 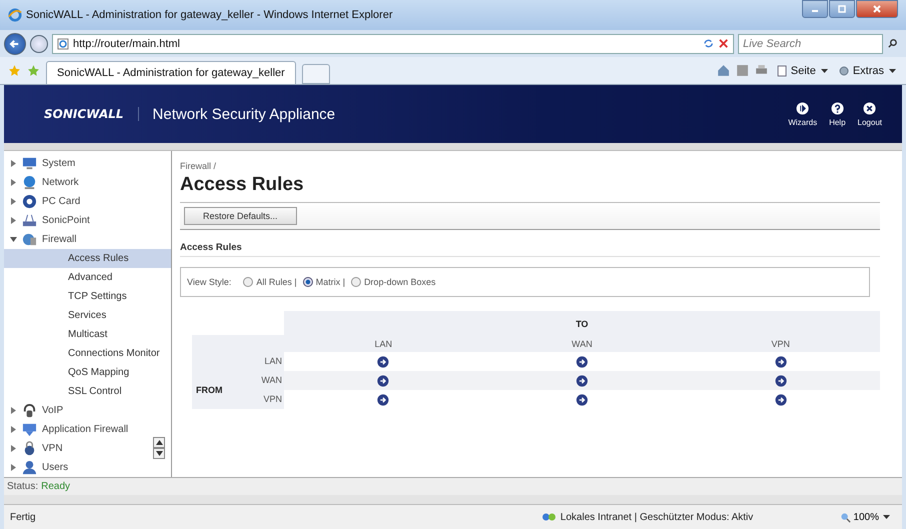 What do you see at coordinates (582, 323) in the screenshot?
I see `to-heading: TO` at bounding box center [582, 323].